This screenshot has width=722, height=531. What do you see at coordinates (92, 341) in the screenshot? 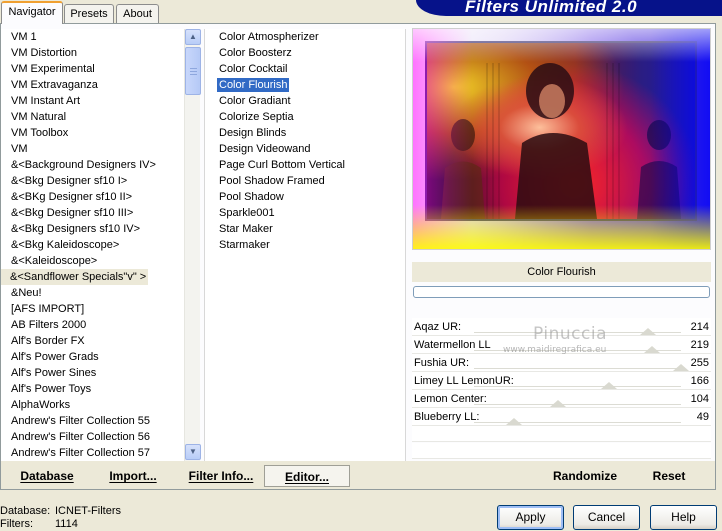
I see `category-item: Alf's Border FX` at bounding box center [92, 341].